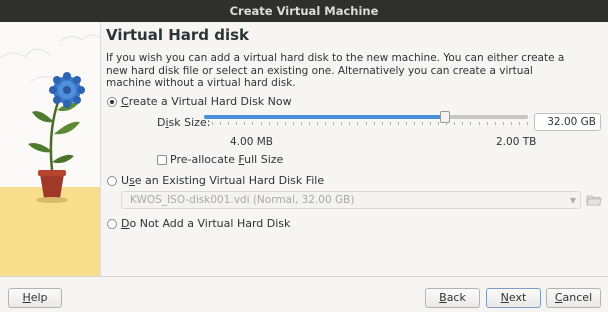 This screenshot has height=312, width=608. What do you see at coordinates (184, 122) in the screenshot?
I see `disk-size-label: Disk Size:` at bounding box center [184, 122].